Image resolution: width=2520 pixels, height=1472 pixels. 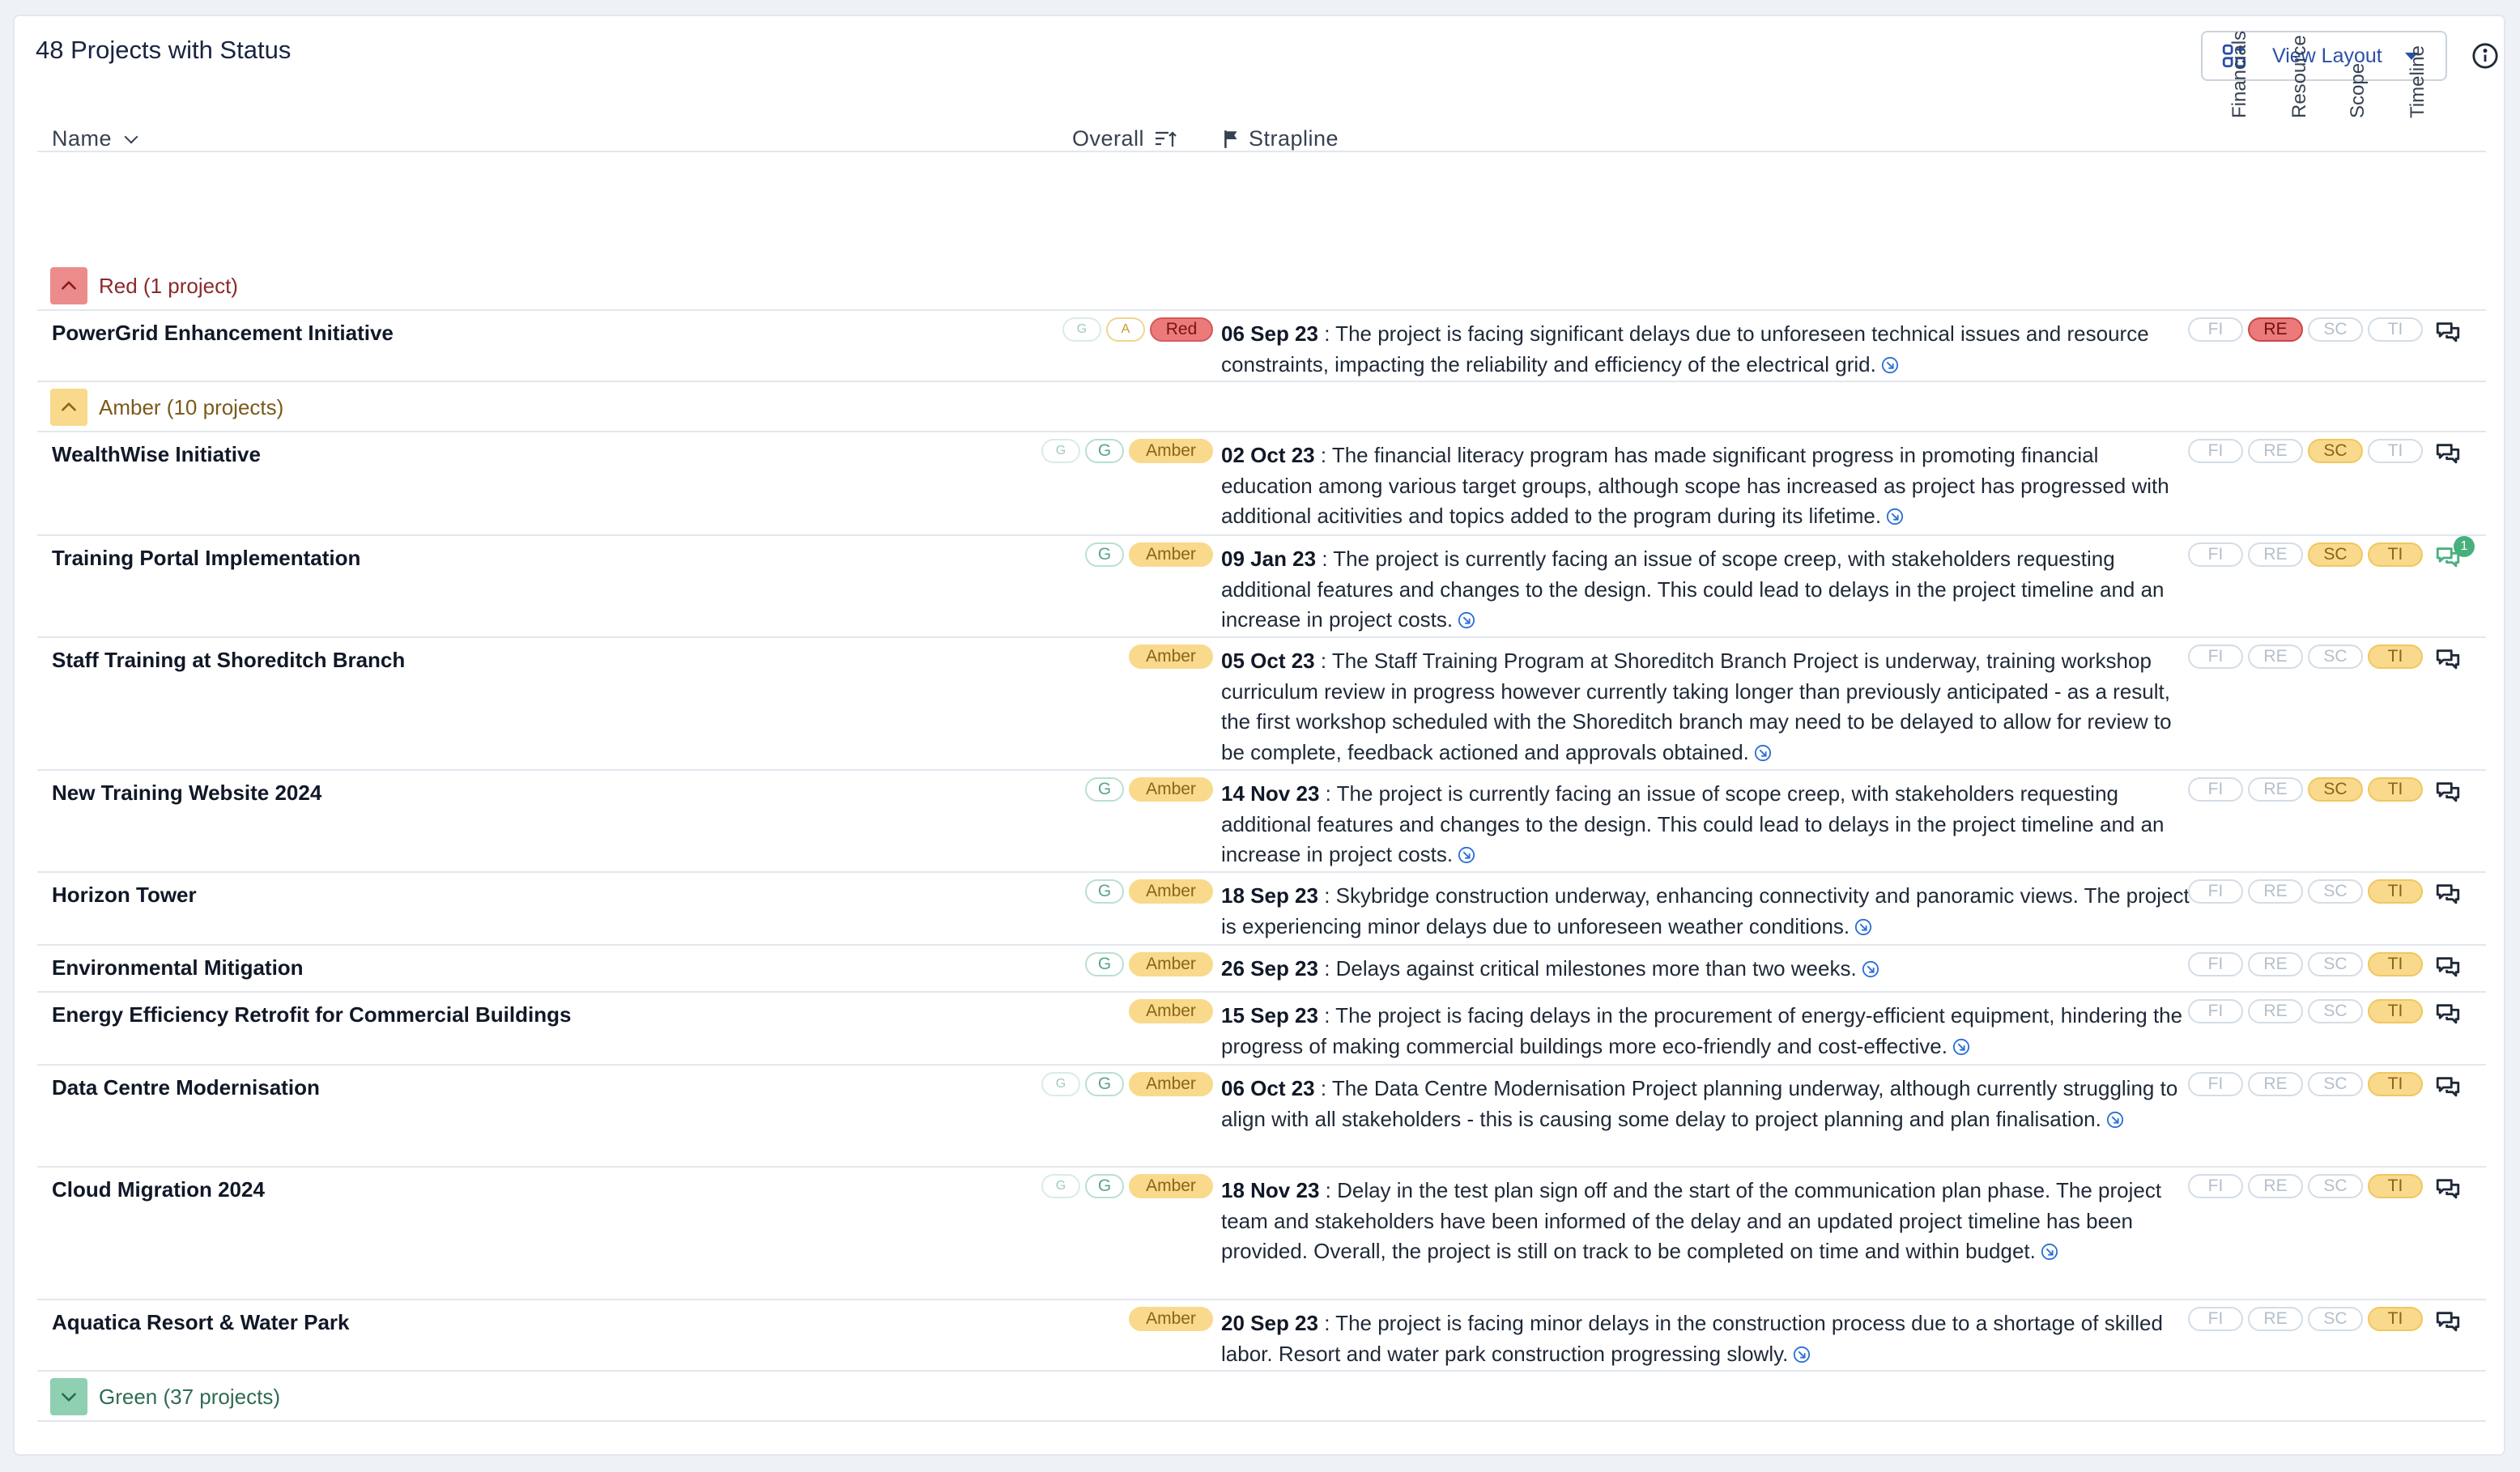 What do you see at coordinates (124, 895) in the screenshot?
I see `project-name: Horizon Tower` at bounding box center [124, 895].